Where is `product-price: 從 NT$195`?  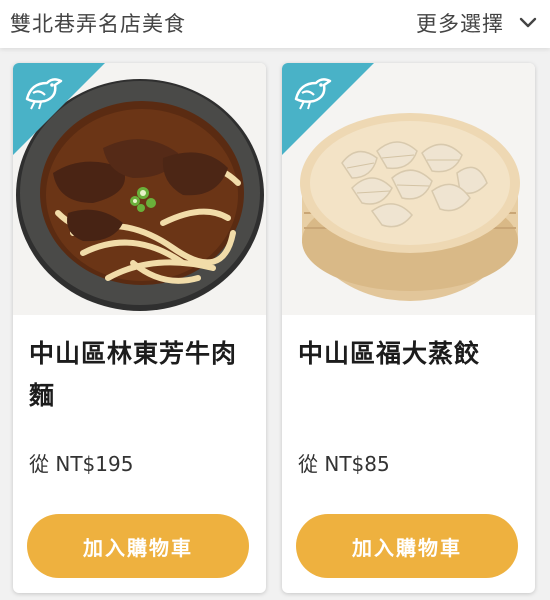 product-price: 從 NT$195 is located at coordinates (81, 464).